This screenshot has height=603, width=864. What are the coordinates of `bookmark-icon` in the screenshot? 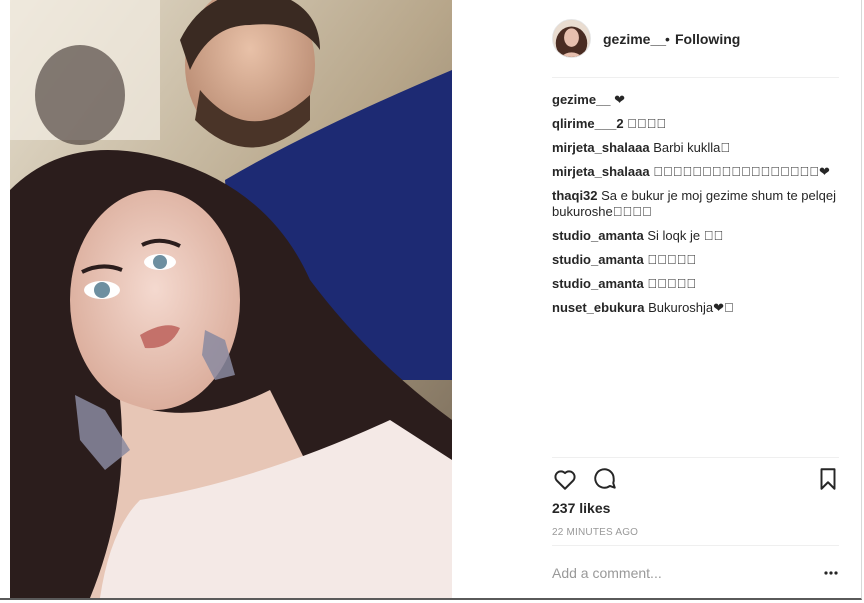 It's located at (828, 479).